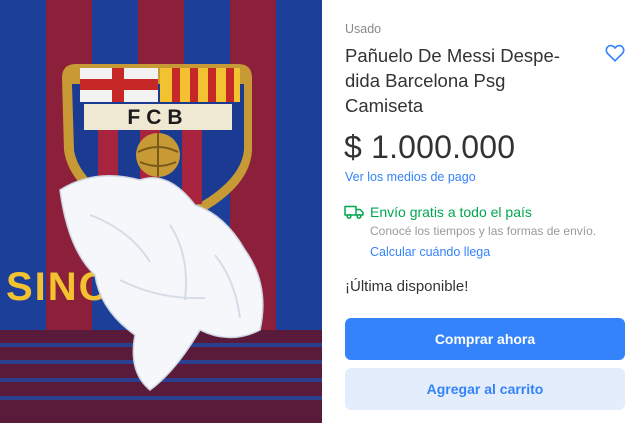 This screenshot has height=423, width=640. I want to click on truck-icon, so click(354, 212).